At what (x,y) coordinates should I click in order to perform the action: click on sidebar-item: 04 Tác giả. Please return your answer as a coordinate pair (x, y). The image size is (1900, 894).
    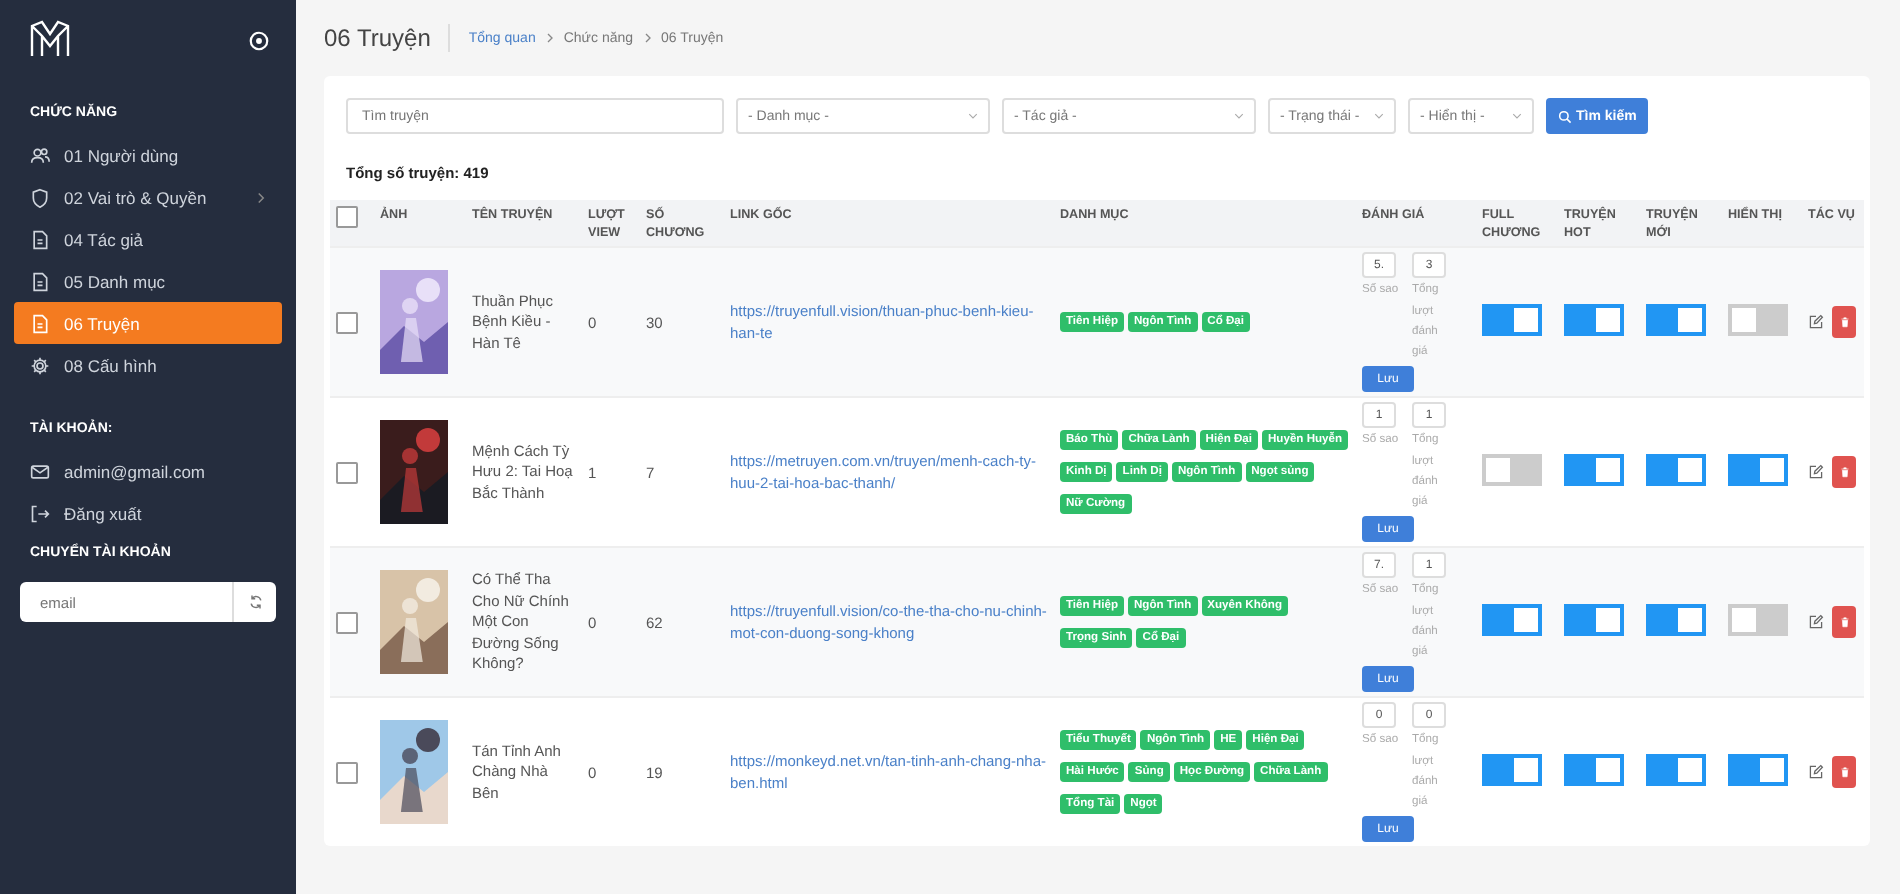
    Looking at the image, I should click on (148, 239).